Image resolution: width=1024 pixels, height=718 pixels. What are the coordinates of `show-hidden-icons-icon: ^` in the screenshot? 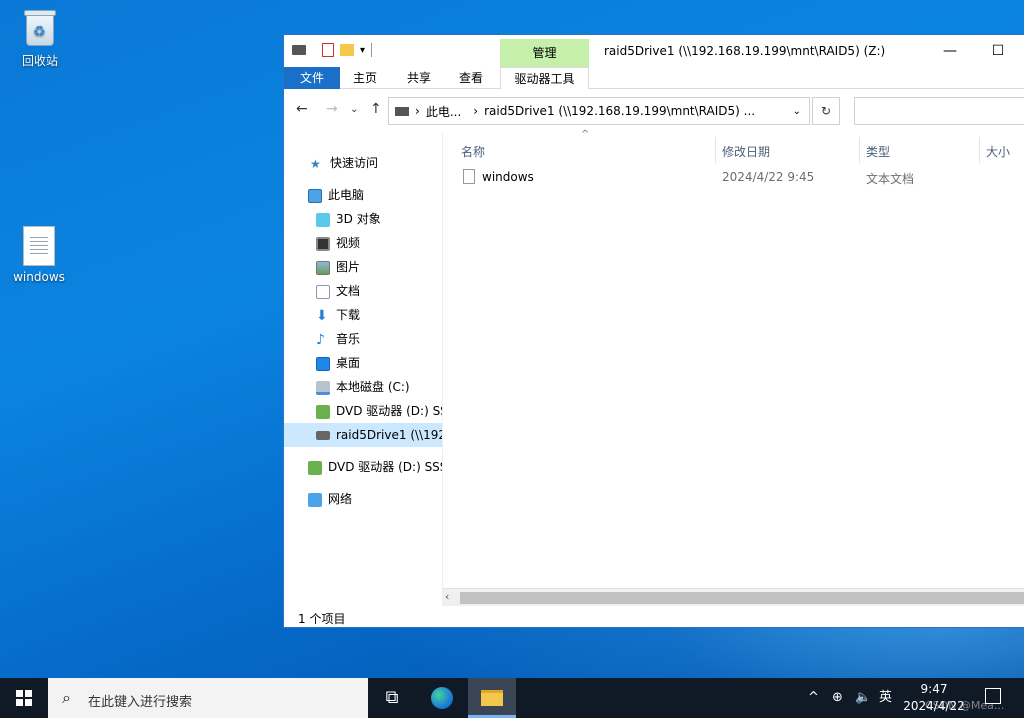 It's located at (813, 698).